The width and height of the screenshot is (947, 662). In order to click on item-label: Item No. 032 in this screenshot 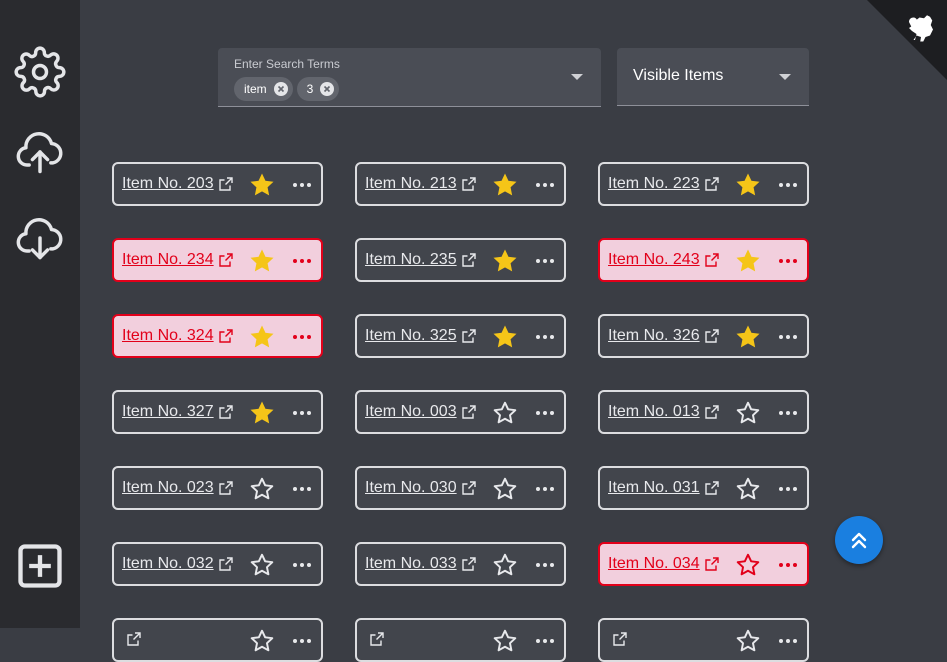, I will do `click(168, 563)`.